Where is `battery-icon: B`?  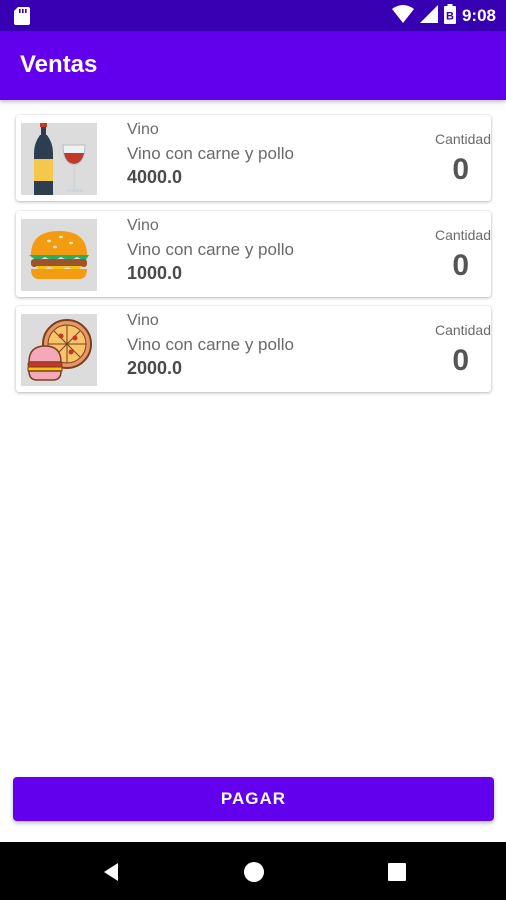
battery-icon: B is located at coordinates (449, 16).